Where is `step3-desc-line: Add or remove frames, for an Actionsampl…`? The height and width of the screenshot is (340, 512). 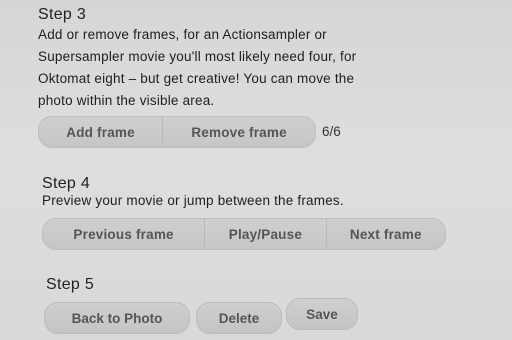 step3-desc-line: Add or remove frames, for an Actionsampl… is located at coordinates (182, 34).